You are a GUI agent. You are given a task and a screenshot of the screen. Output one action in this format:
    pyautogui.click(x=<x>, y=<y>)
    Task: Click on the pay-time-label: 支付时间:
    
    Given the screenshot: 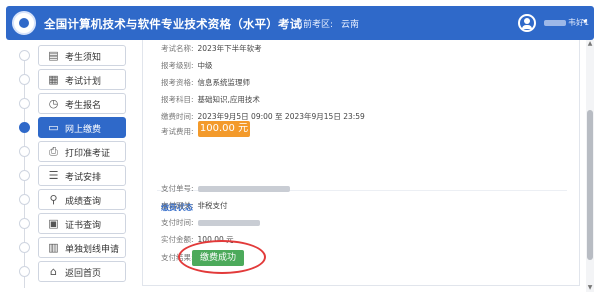 What is the action you would take?
    pyautogui.click(x=177, y=222)
    